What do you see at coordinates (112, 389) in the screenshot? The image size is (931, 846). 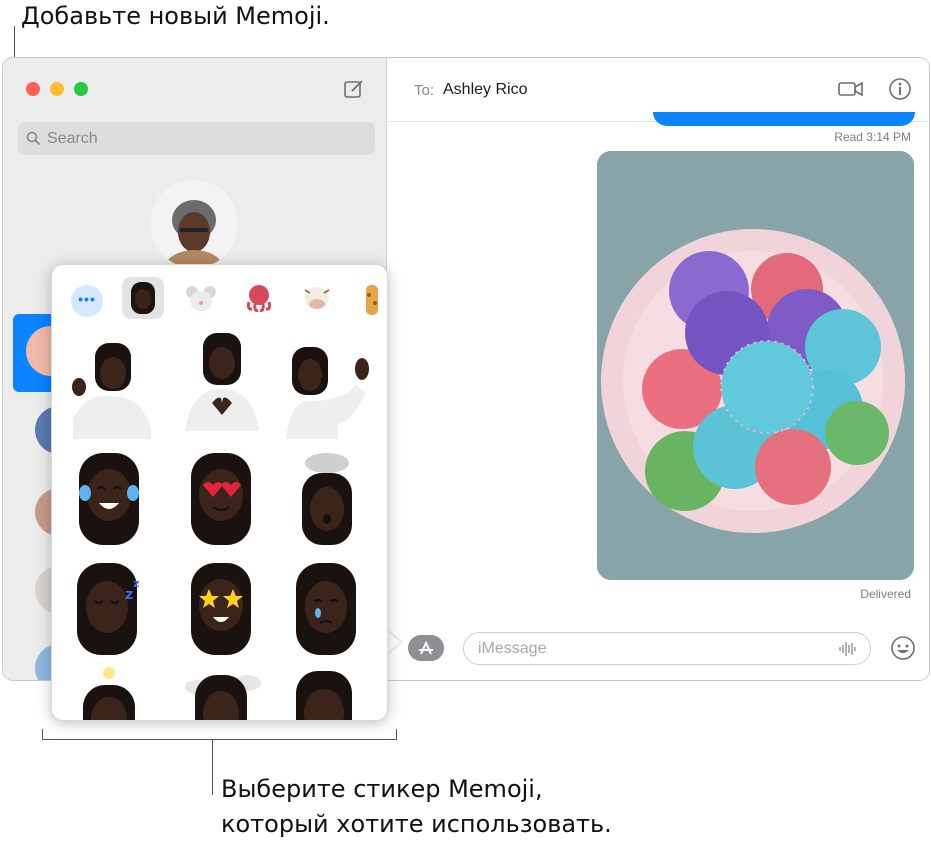 I see `sticker-thumbs-pose` at bounding box center [112, 389].